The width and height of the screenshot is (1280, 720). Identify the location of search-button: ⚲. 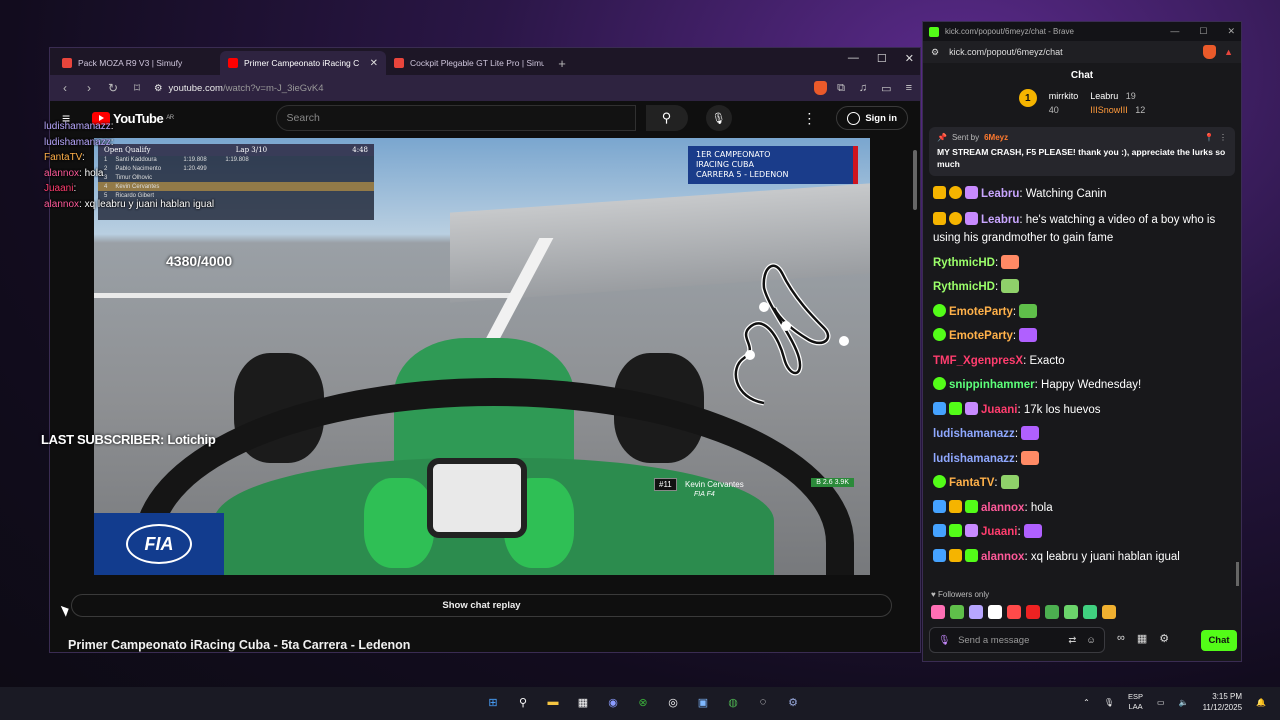
(666, 118).